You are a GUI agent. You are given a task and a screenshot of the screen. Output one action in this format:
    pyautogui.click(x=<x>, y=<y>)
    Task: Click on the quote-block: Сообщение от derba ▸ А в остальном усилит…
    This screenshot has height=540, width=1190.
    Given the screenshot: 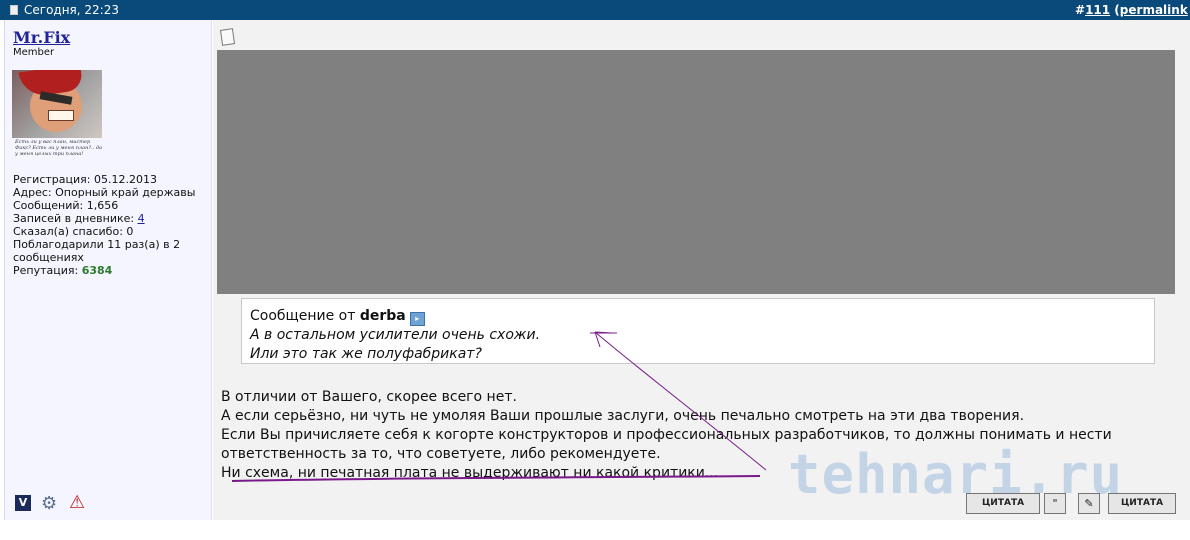 What is the action you would take?
    pyautogui.click(x=698, y=331)
    